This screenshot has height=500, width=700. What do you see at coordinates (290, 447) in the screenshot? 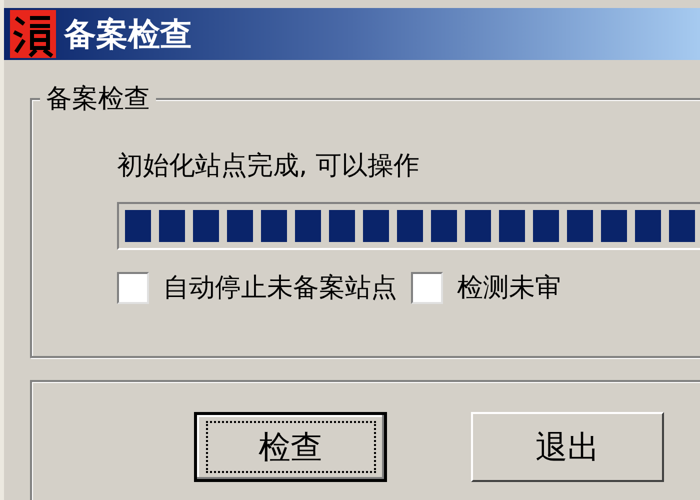
I see `dialog-button: 检查` at bounding box center [290, 447].